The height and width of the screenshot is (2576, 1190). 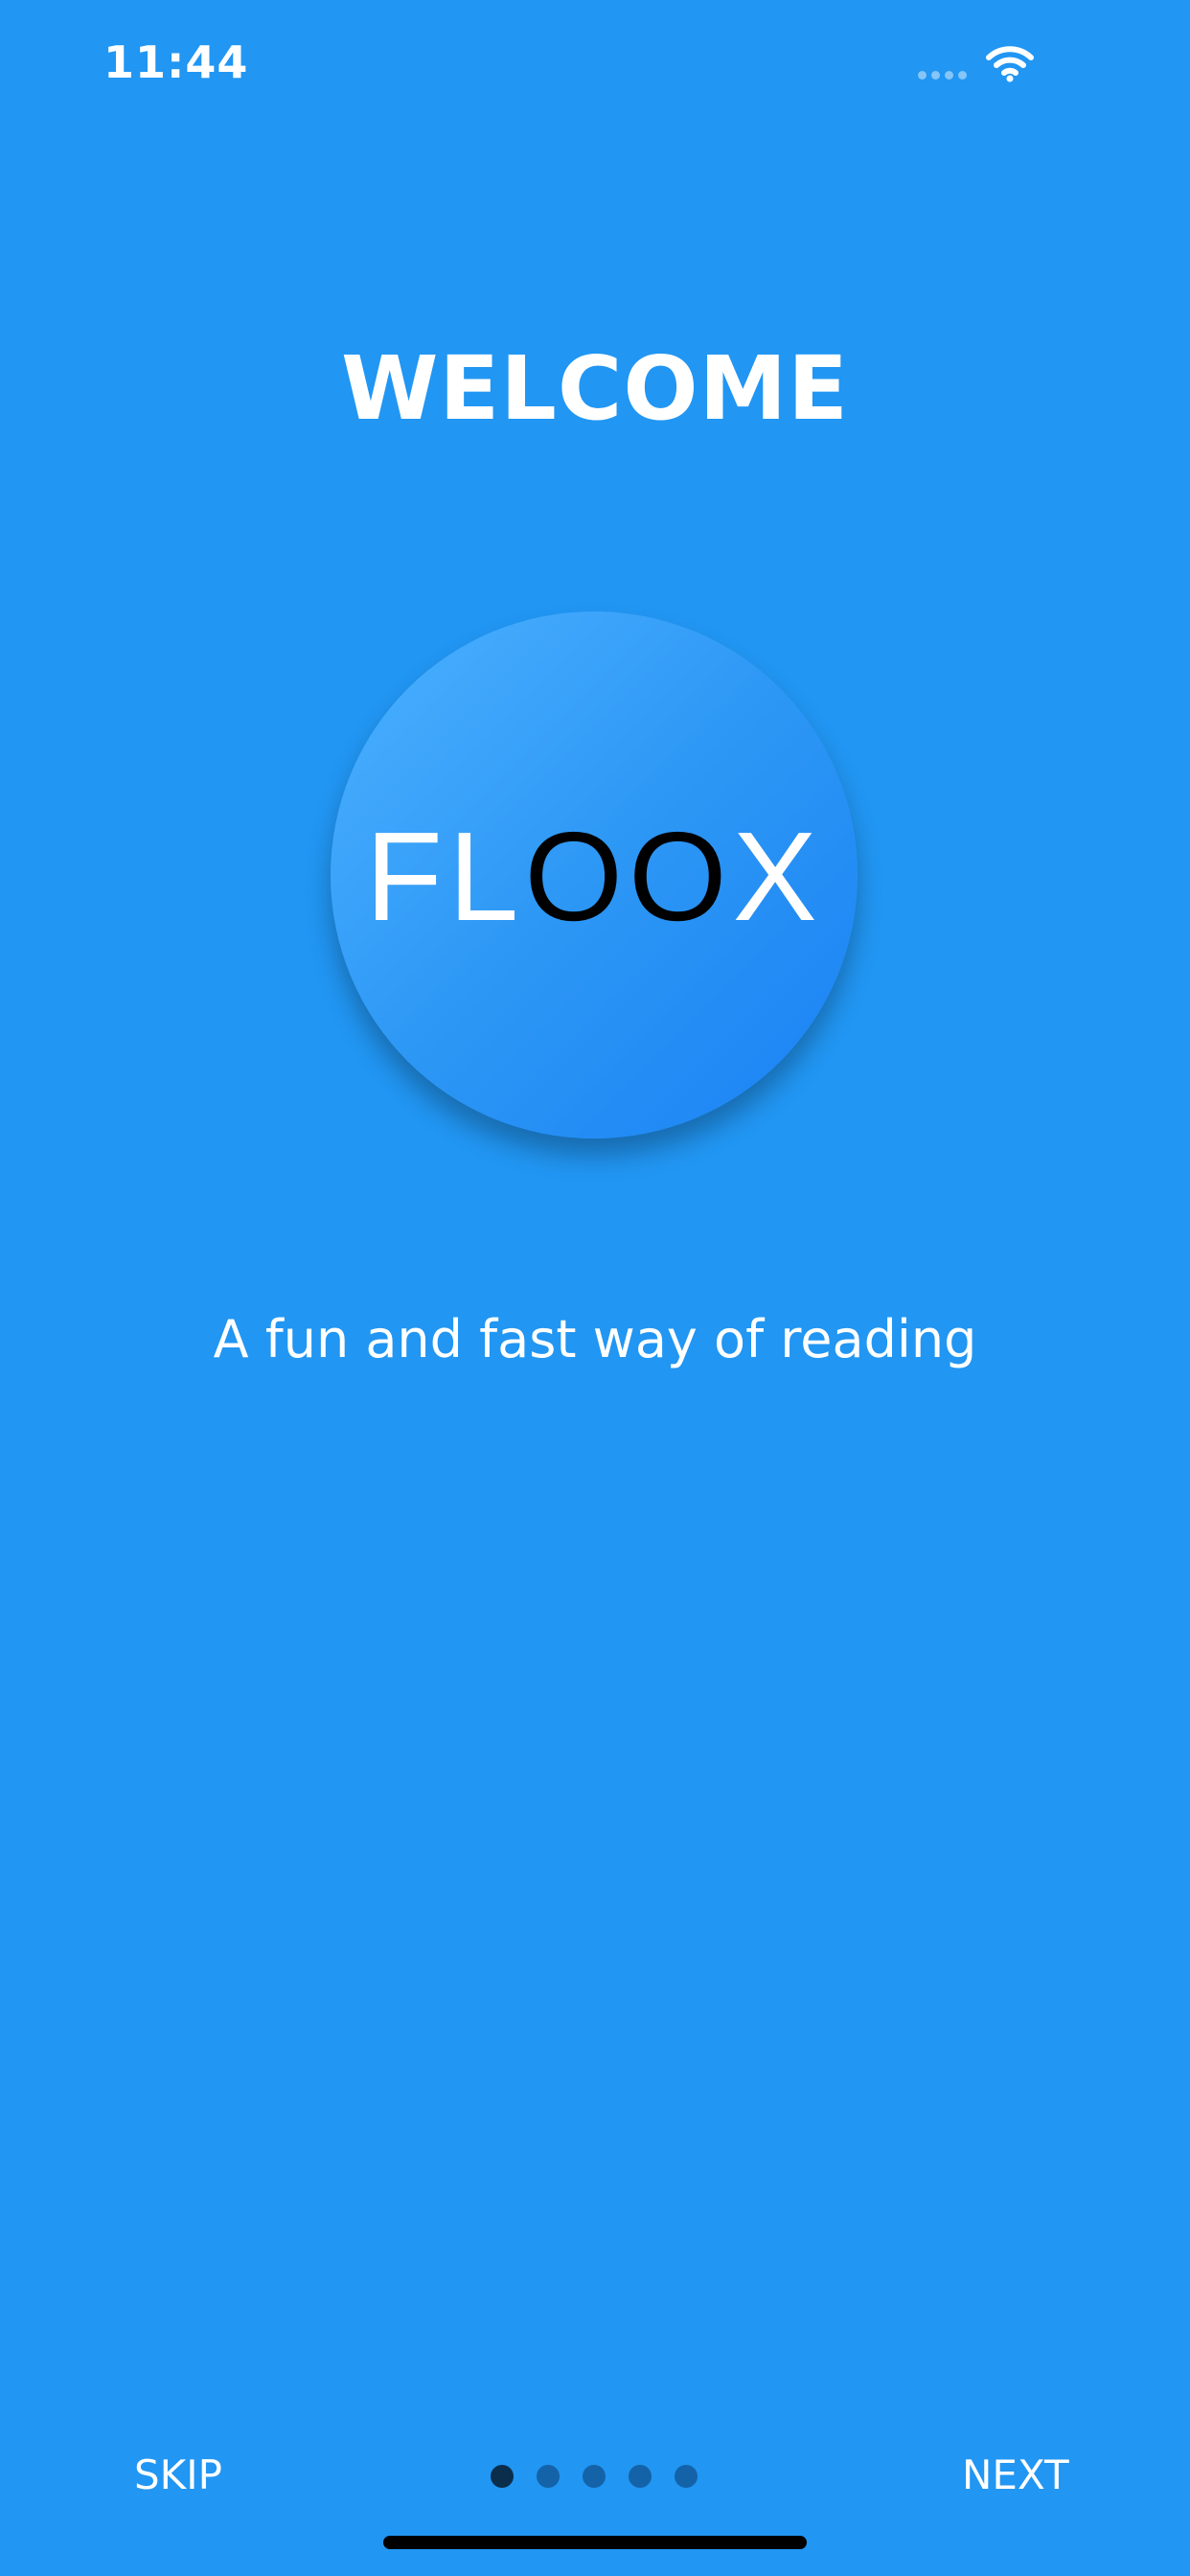 I want to click on page-title: WELCOME, so click(x=595, y=388).